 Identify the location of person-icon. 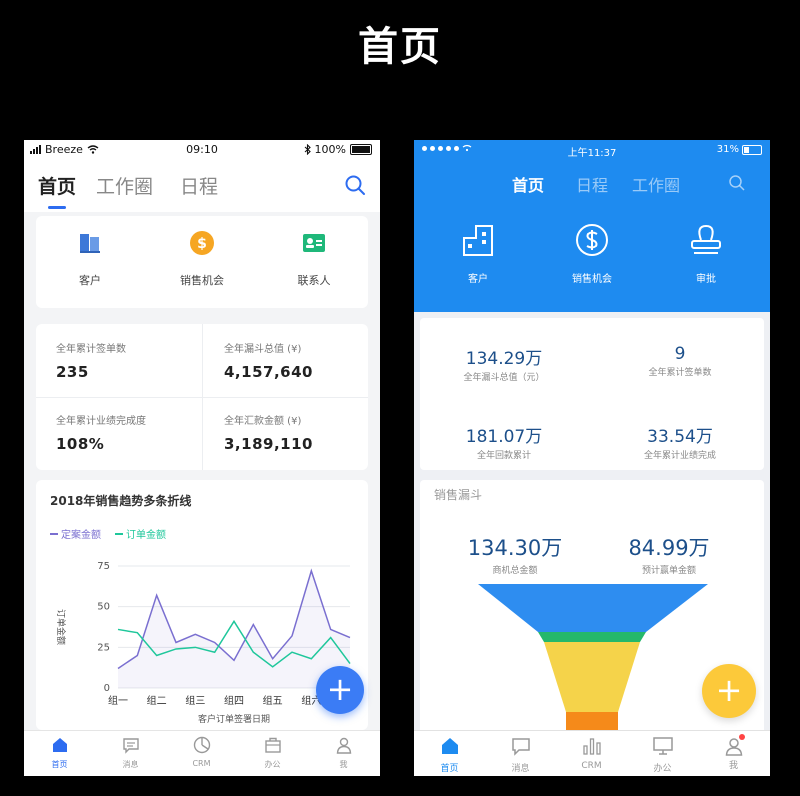
(343, 745).